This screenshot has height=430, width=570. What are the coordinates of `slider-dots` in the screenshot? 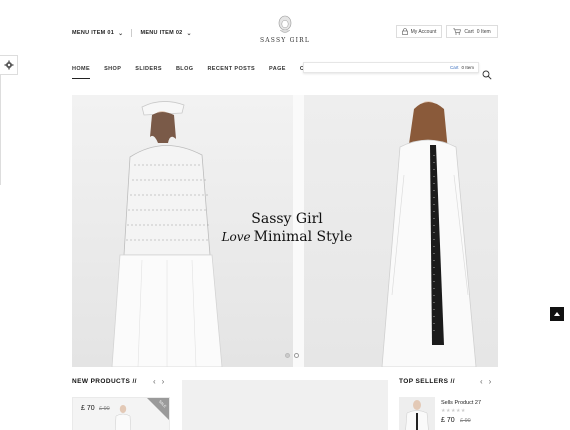 It's located at (292, 355).